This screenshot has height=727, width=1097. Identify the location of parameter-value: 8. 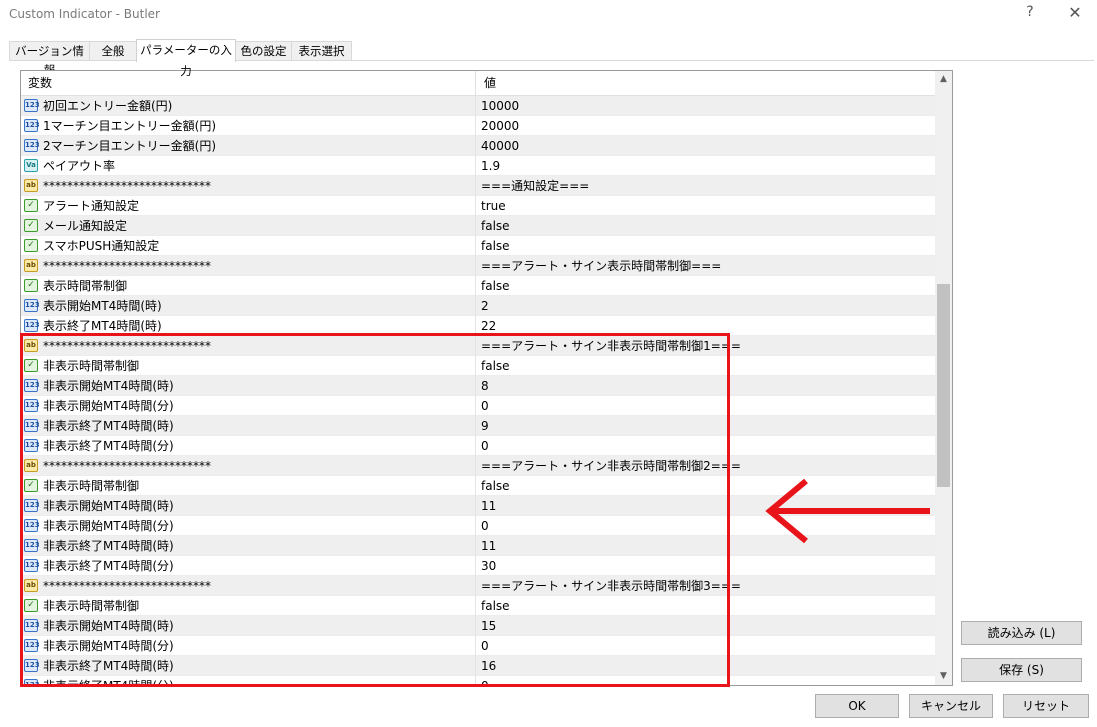
(485, 386).